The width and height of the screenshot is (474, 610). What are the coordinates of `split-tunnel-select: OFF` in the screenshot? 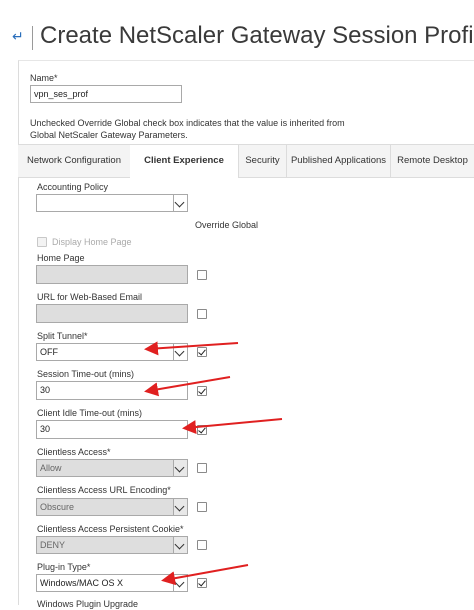 It's located at (112, 352).